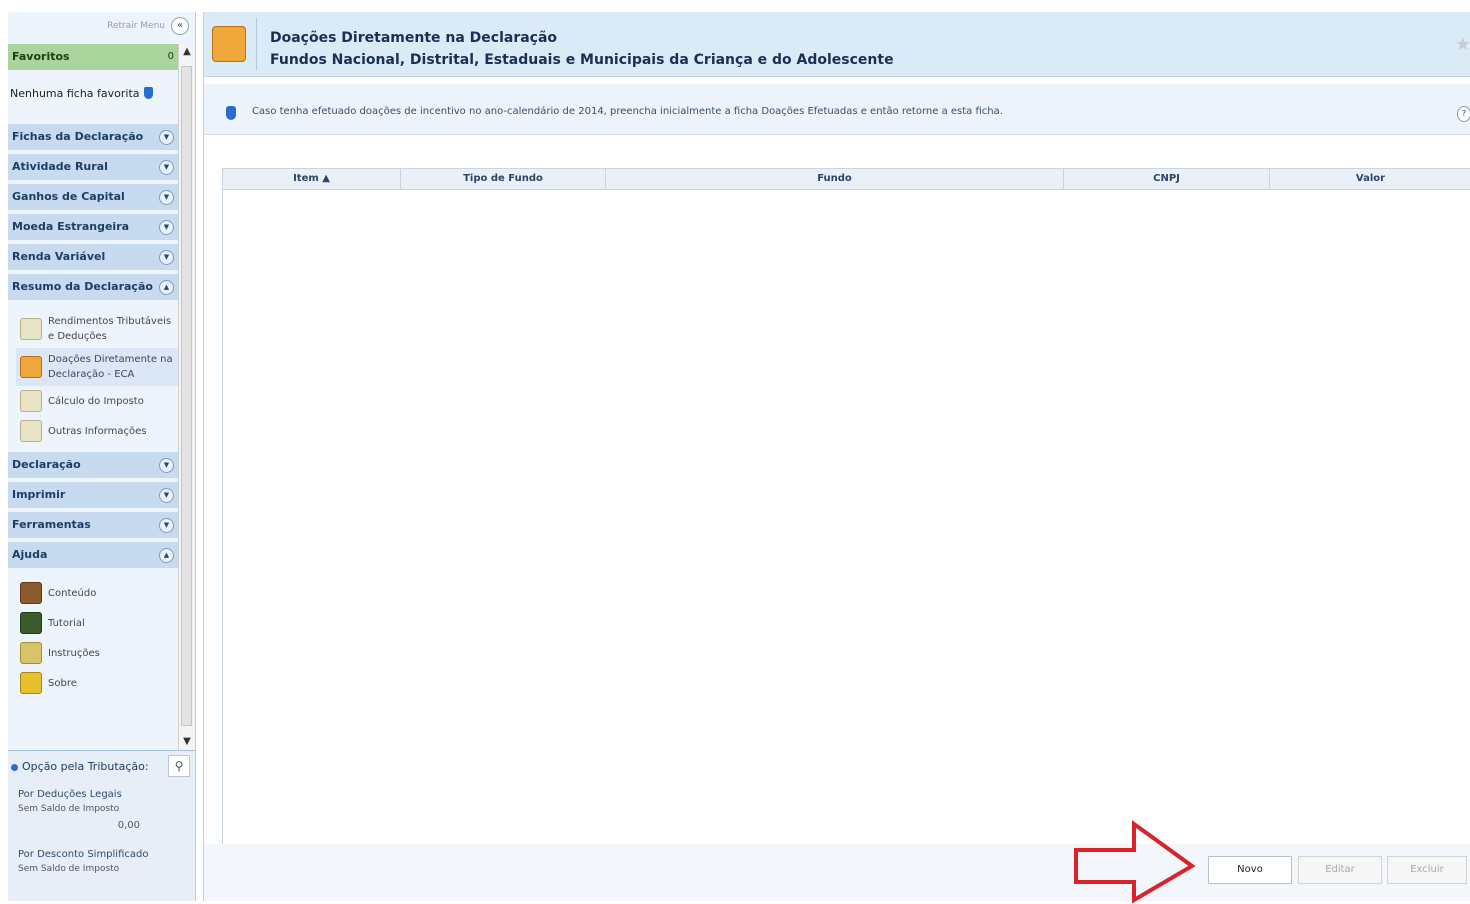  What do you see at coordinates (128, 825) in the screenshot?
I see `tax-legal-balance-value: 0,00` at bounding box center [128, 825].